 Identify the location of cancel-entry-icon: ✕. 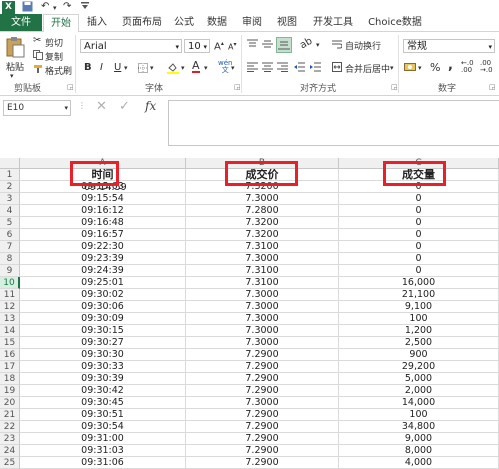
(101, 106).